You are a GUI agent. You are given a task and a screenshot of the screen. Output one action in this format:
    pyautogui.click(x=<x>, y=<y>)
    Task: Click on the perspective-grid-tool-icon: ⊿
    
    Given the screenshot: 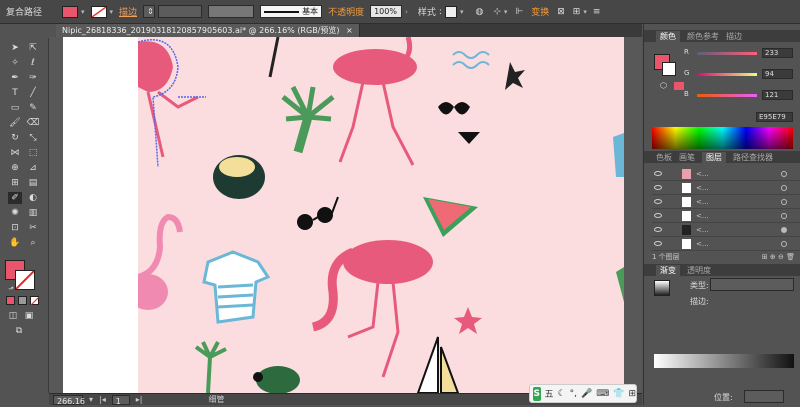 What is the action you would take?
    pyautogui.click(x=33, y=168)
    